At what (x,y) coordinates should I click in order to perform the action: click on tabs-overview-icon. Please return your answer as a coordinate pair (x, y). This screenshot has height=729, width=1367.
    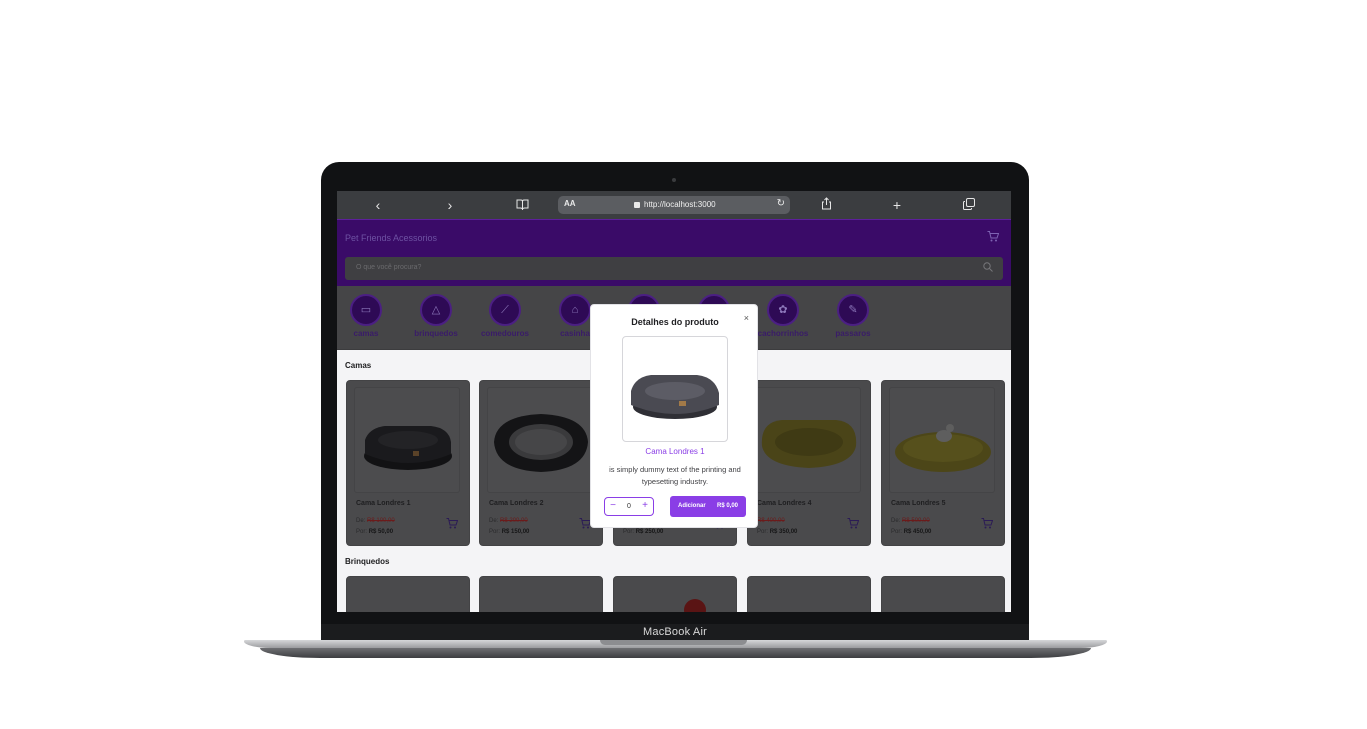
    Looking at the image, I should click on (969, 205).